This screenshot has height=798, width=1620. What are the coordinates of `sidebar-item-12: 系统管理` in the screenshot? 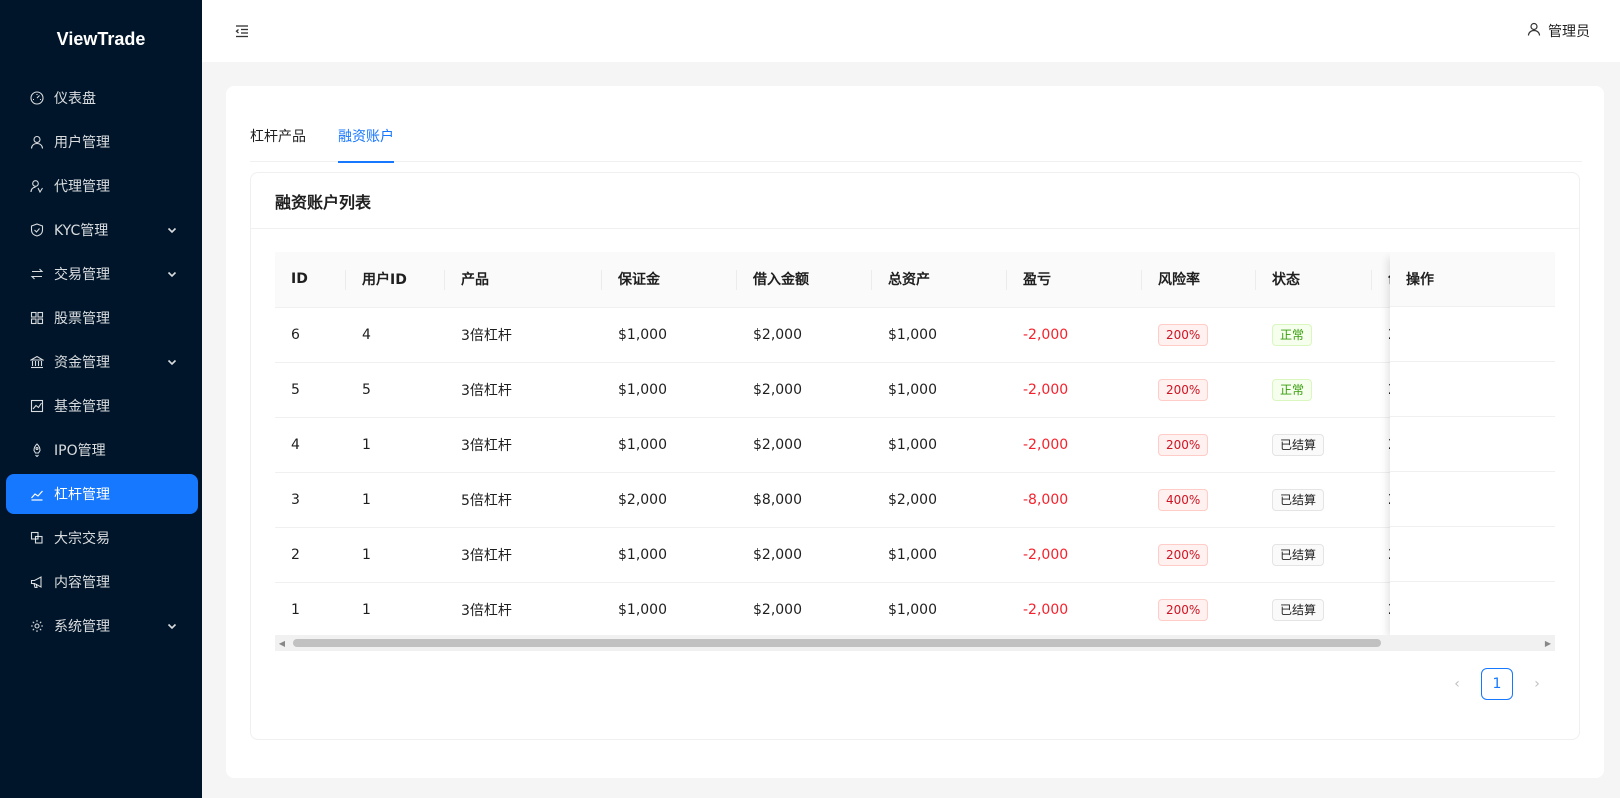 It's located at (102, 626).